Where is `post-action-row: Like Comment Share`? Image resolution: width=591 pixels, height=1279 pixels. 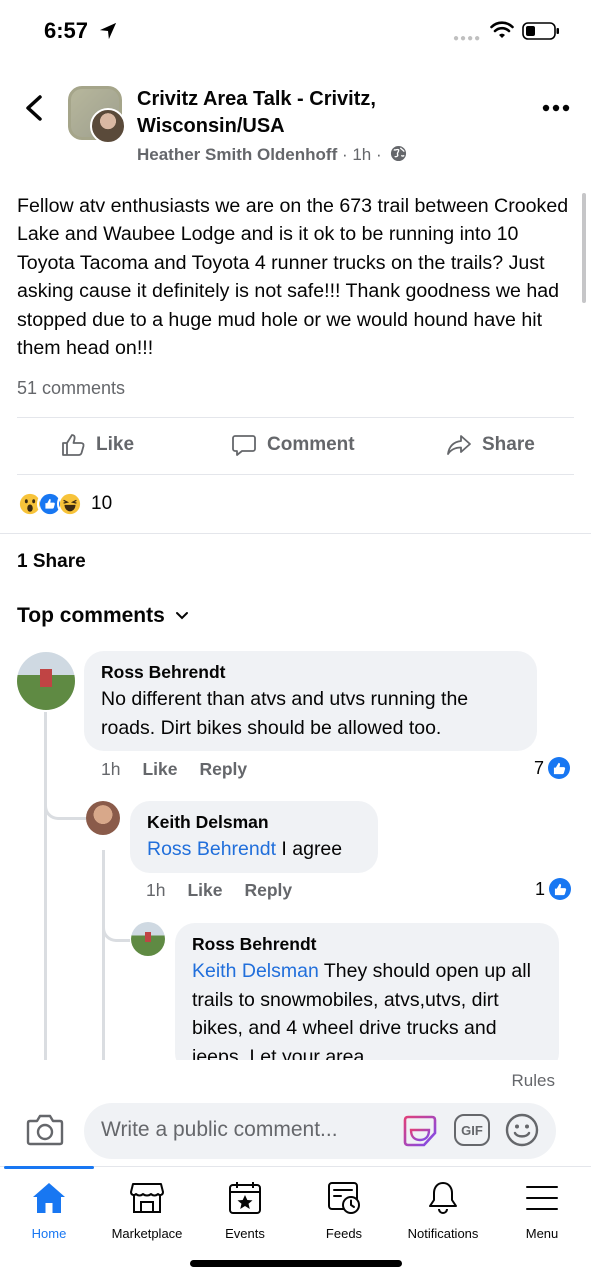 post-action-row: Like Comment Share is located at coordinates (295, 446).